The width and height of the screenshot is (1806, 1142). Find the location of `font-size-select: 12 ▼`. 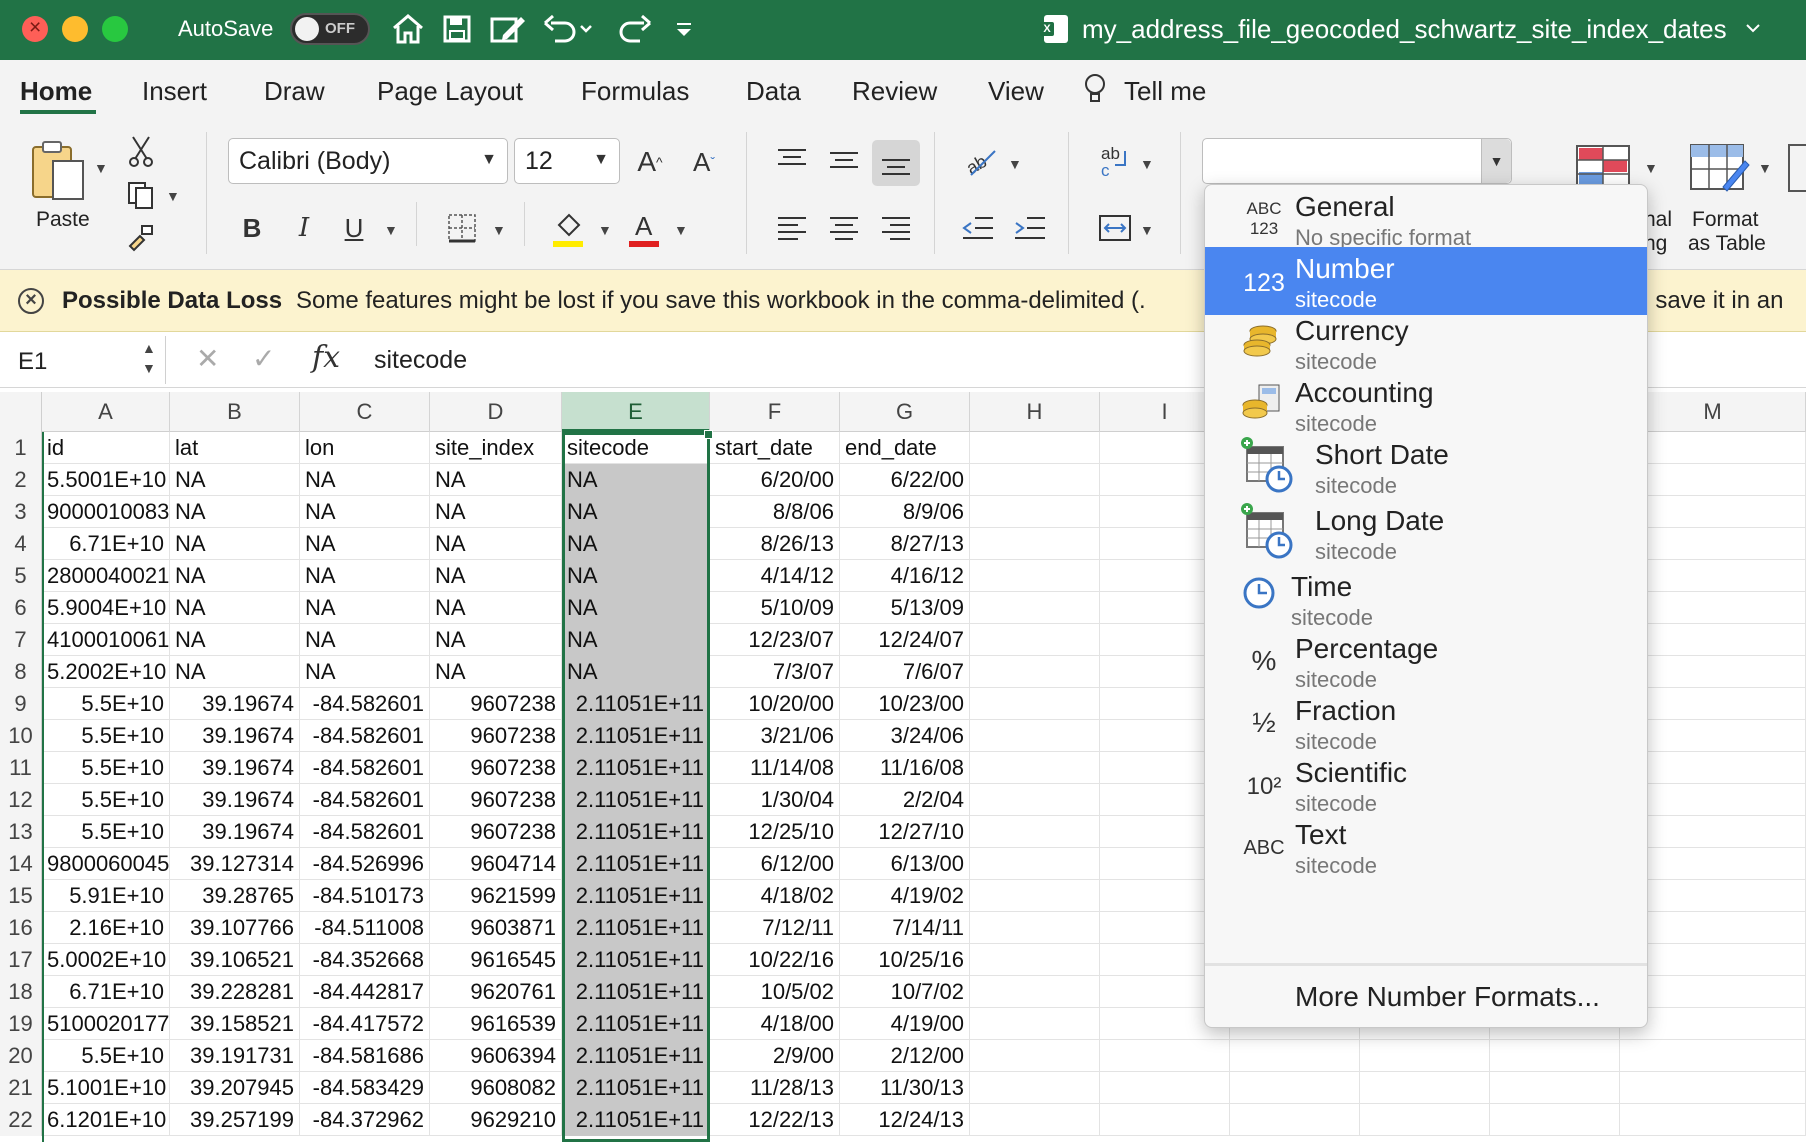

font-size-select: 12 ▼ is located at coordinates (567, 161).